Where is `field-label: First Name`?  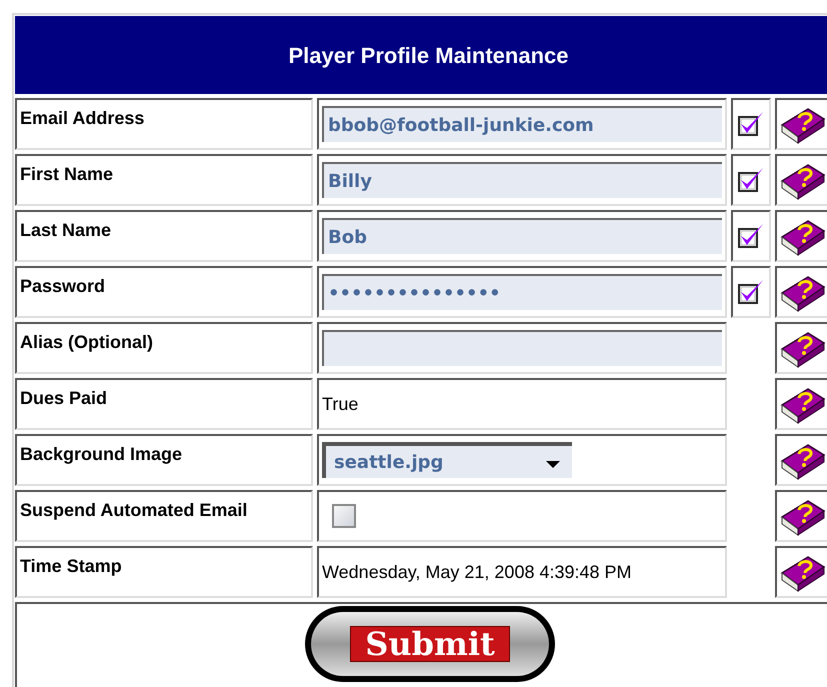
field-label: First Name is located at coordinates (67, 174).